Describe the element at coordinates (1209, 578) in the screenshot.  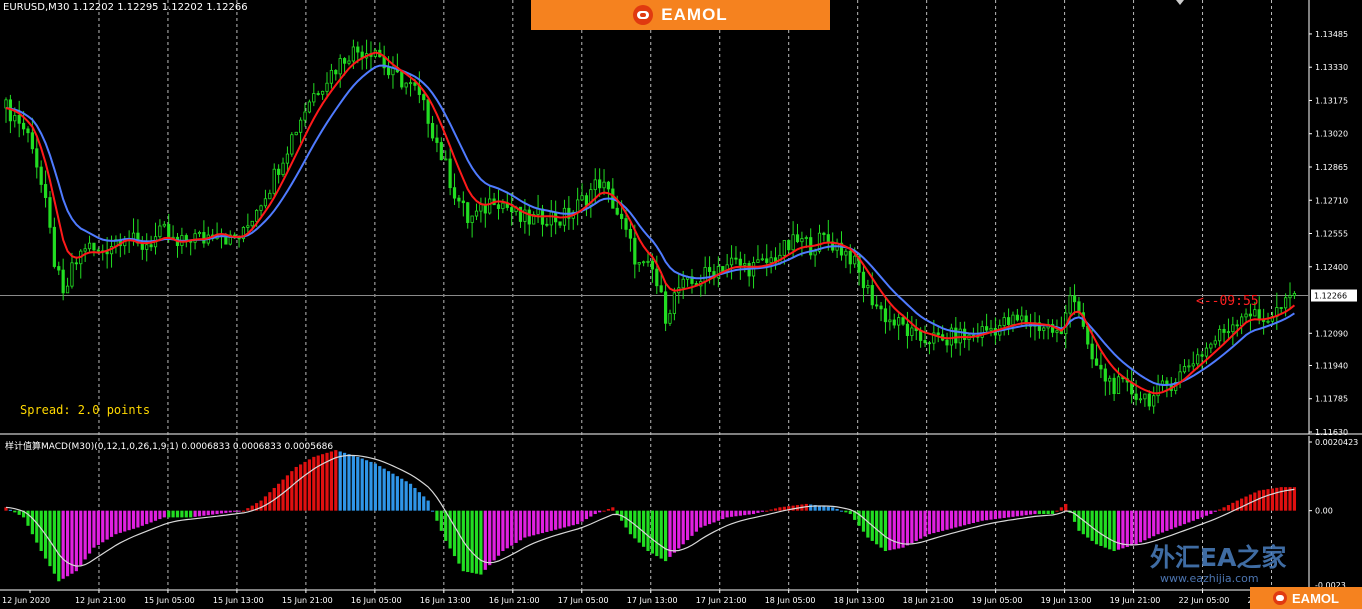
I see `watermark-url: www.eazhijia.com` at that location.